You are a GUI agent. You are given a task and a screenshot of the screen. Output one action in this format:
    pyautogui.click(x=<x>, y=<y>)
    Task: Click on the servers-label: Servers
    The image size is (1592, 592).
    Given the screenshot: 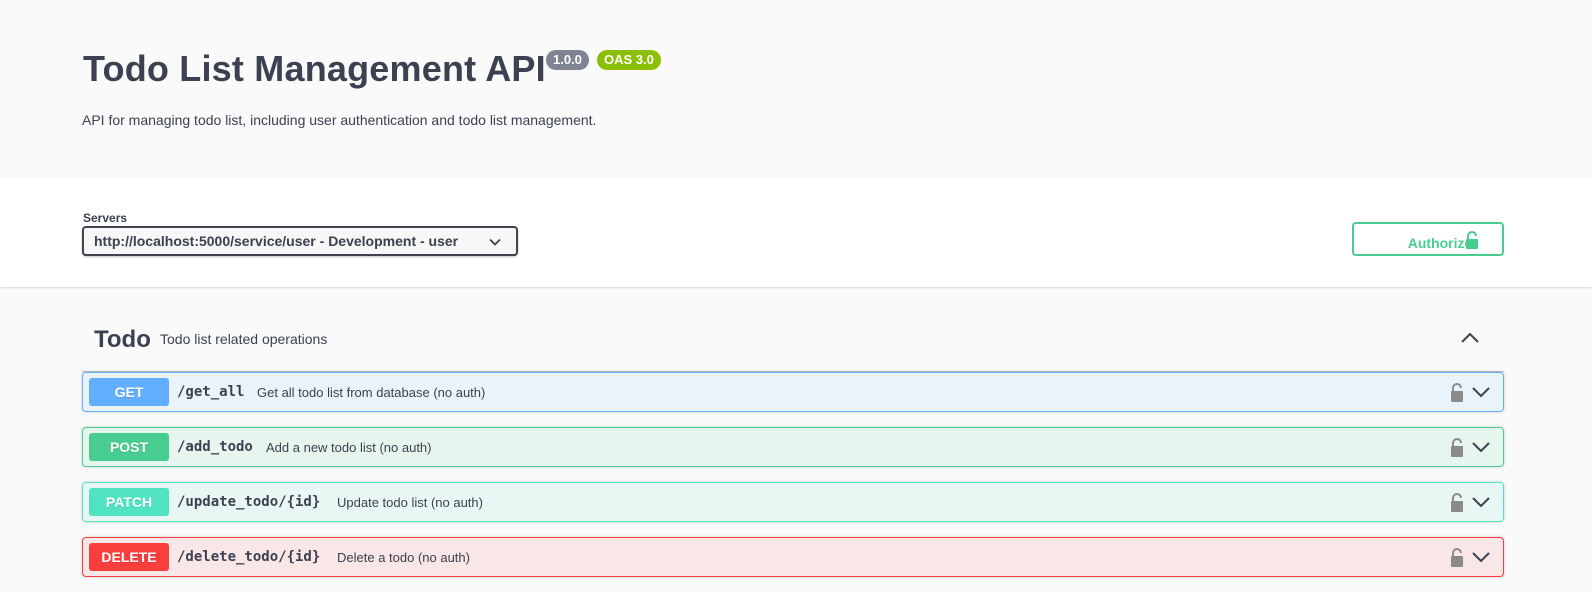 What is the action you would take?
    pyautogui.click(x=105, y=218)
    